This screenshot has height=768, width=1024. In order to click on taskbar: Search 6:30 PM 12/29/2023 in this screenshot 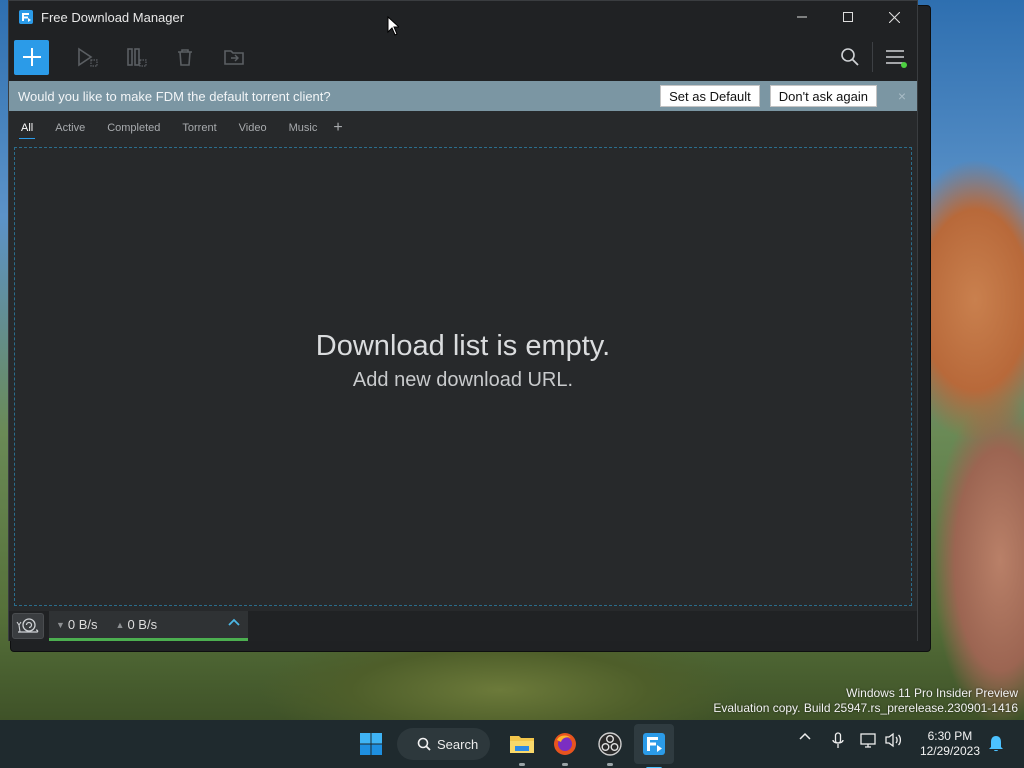, I will do `click(512, 744)`.